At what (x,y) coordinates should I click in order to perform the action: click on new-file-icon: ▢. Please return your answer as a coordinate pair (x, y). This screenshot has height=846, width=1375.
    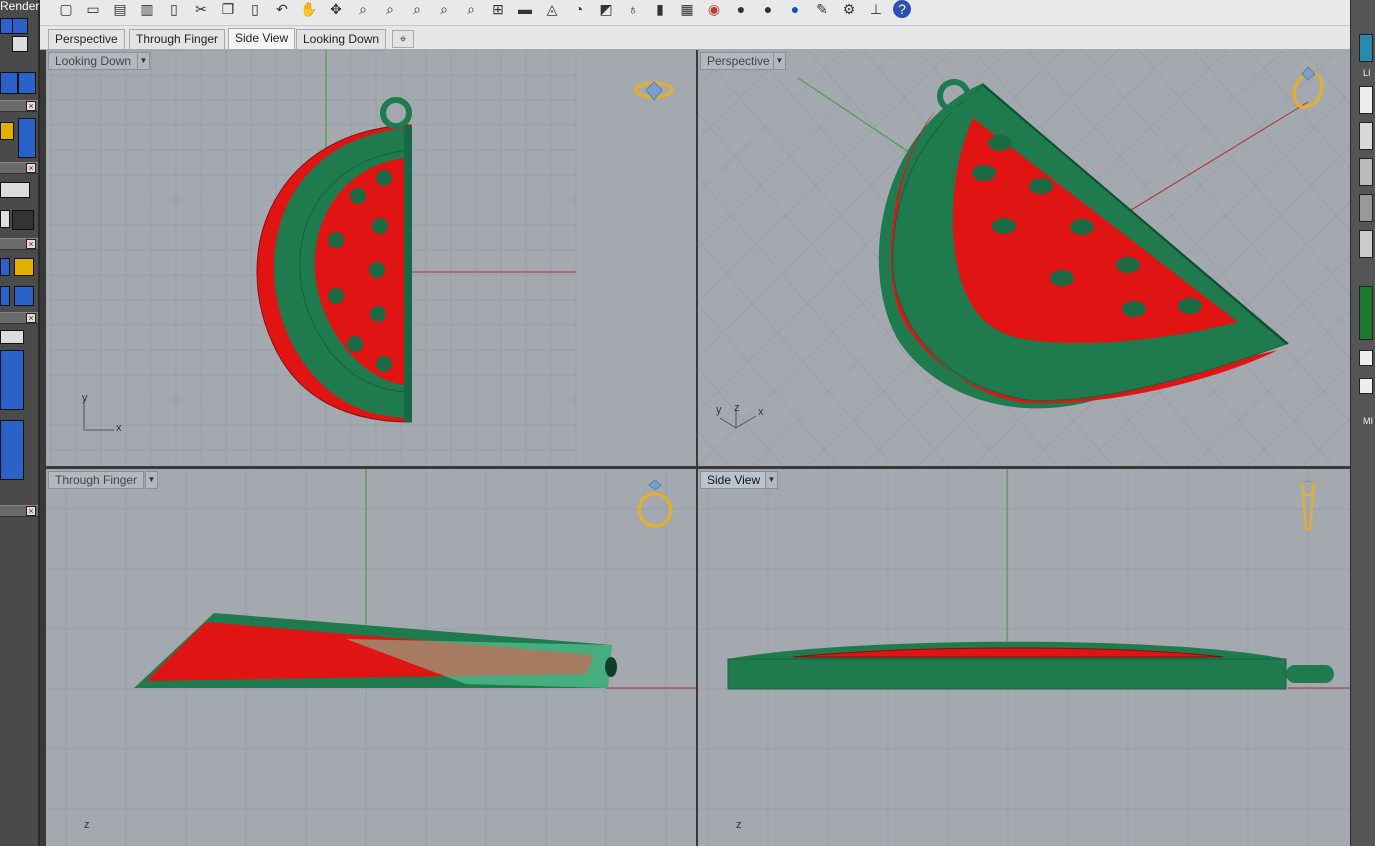
    Looking at the image, I should click on (66, 9).